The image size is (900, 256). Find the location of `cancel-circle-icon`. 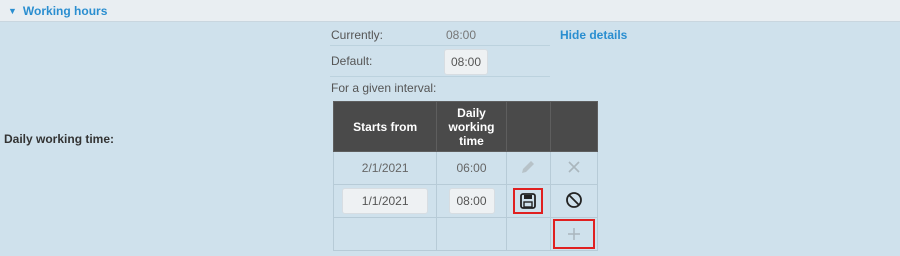

cancel-circle-icon is located at coordinates (574, 200).